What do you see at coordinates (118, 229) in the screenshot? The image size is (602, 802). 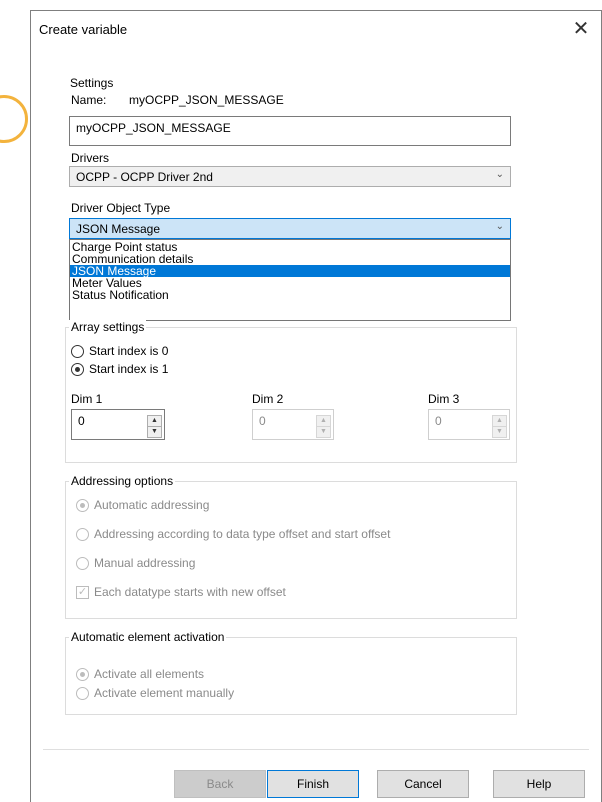 I see `object-type-value: JSON Message` at bounding box center [118, 229].